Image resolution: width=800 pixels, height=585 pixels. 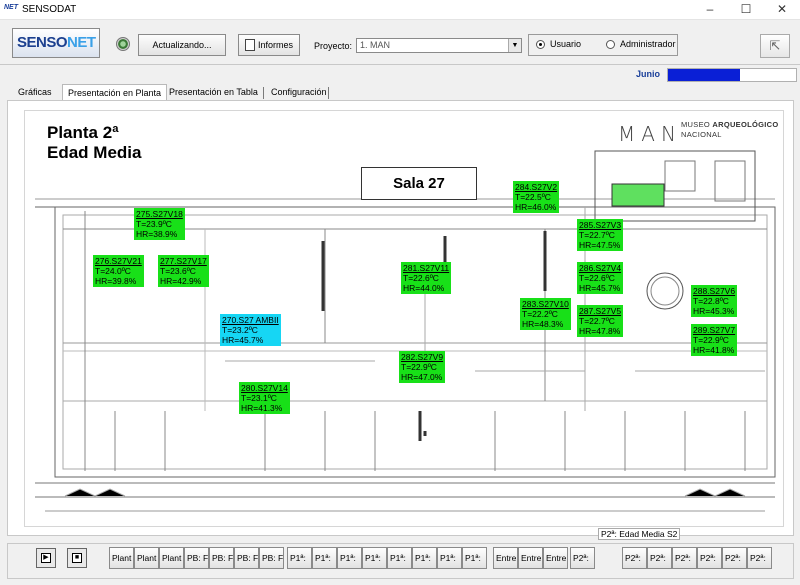 I want to click on sensor-temperature: T=22.9ºC, so click(x=711, y=340).